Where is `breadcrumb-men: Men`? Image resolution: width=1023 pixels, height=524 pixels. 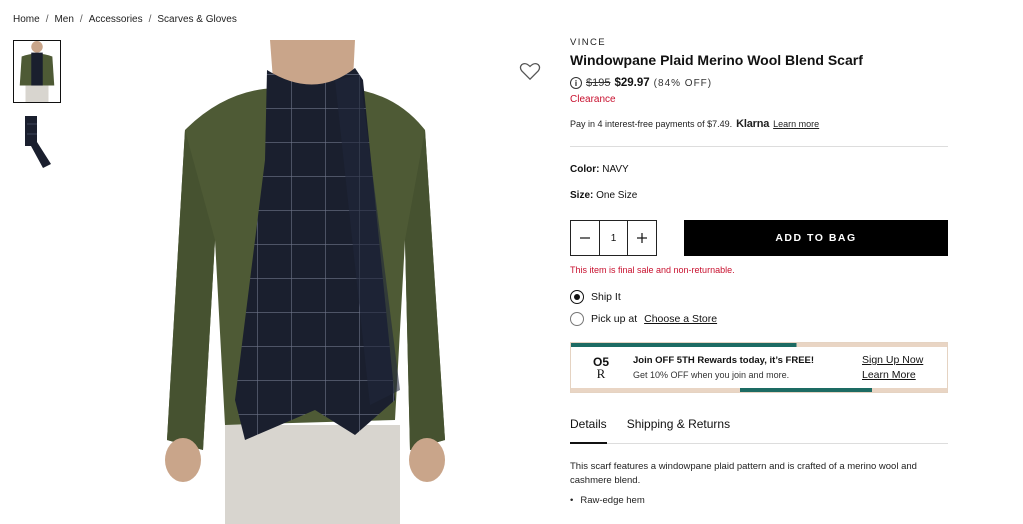 breadcrumb-men: Men is located at coordinates (63, 19).